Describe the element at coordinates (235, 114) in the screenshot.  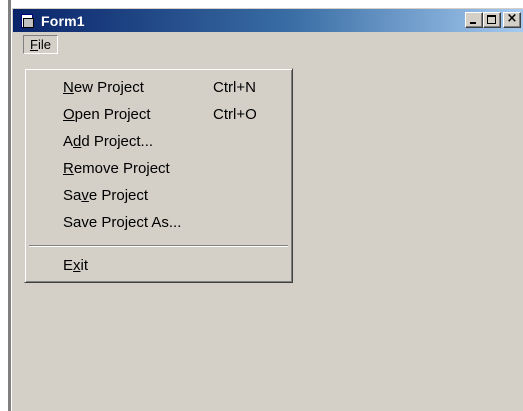
I see `menu-item-shortcut: Ctrl+O` at that location.